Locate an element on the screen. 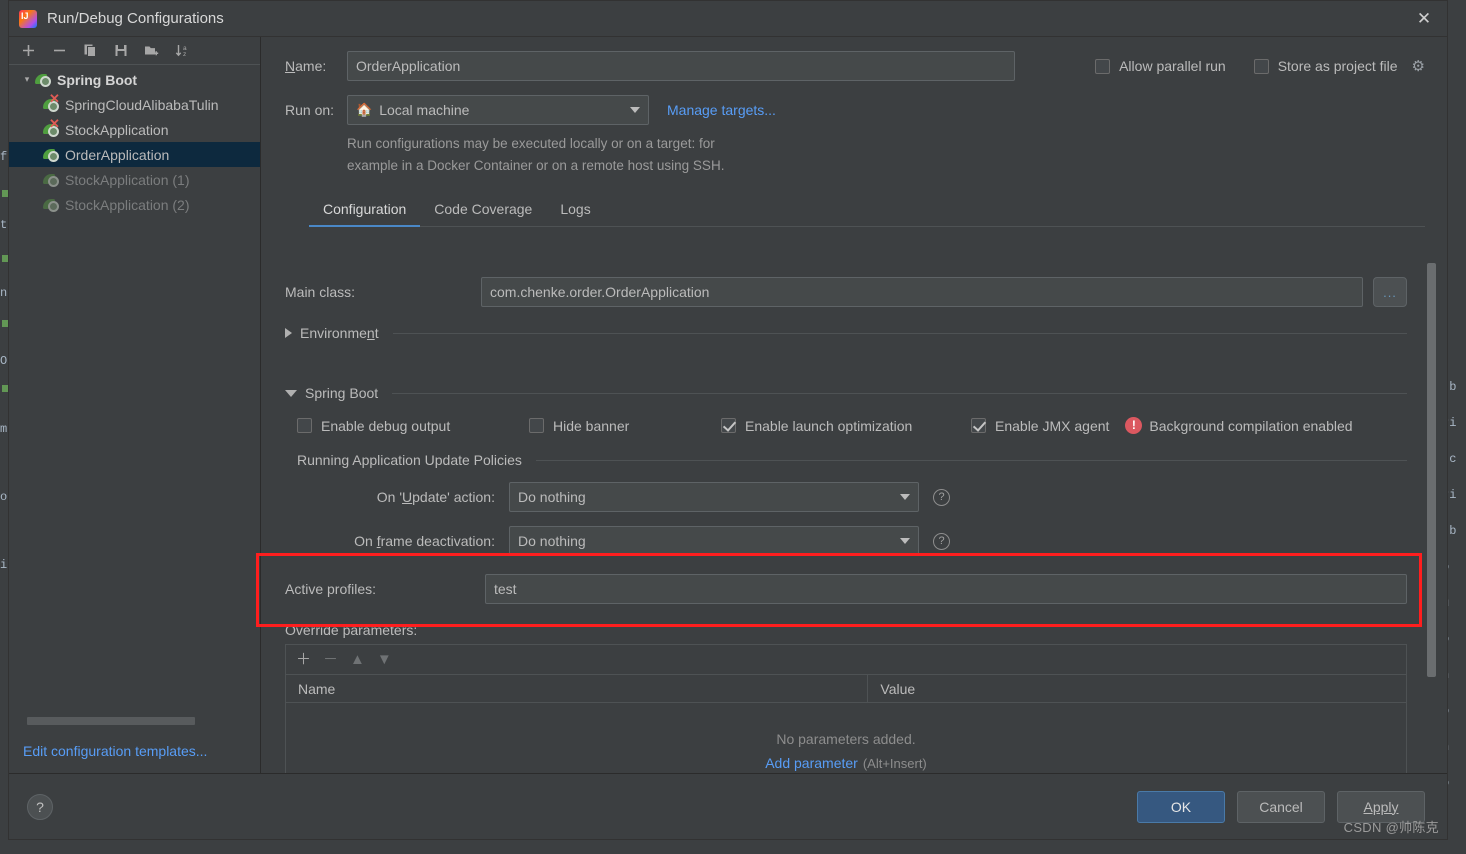 The image size is (1466, 854). chevron-right-icon is located at coordinates (288, 333).